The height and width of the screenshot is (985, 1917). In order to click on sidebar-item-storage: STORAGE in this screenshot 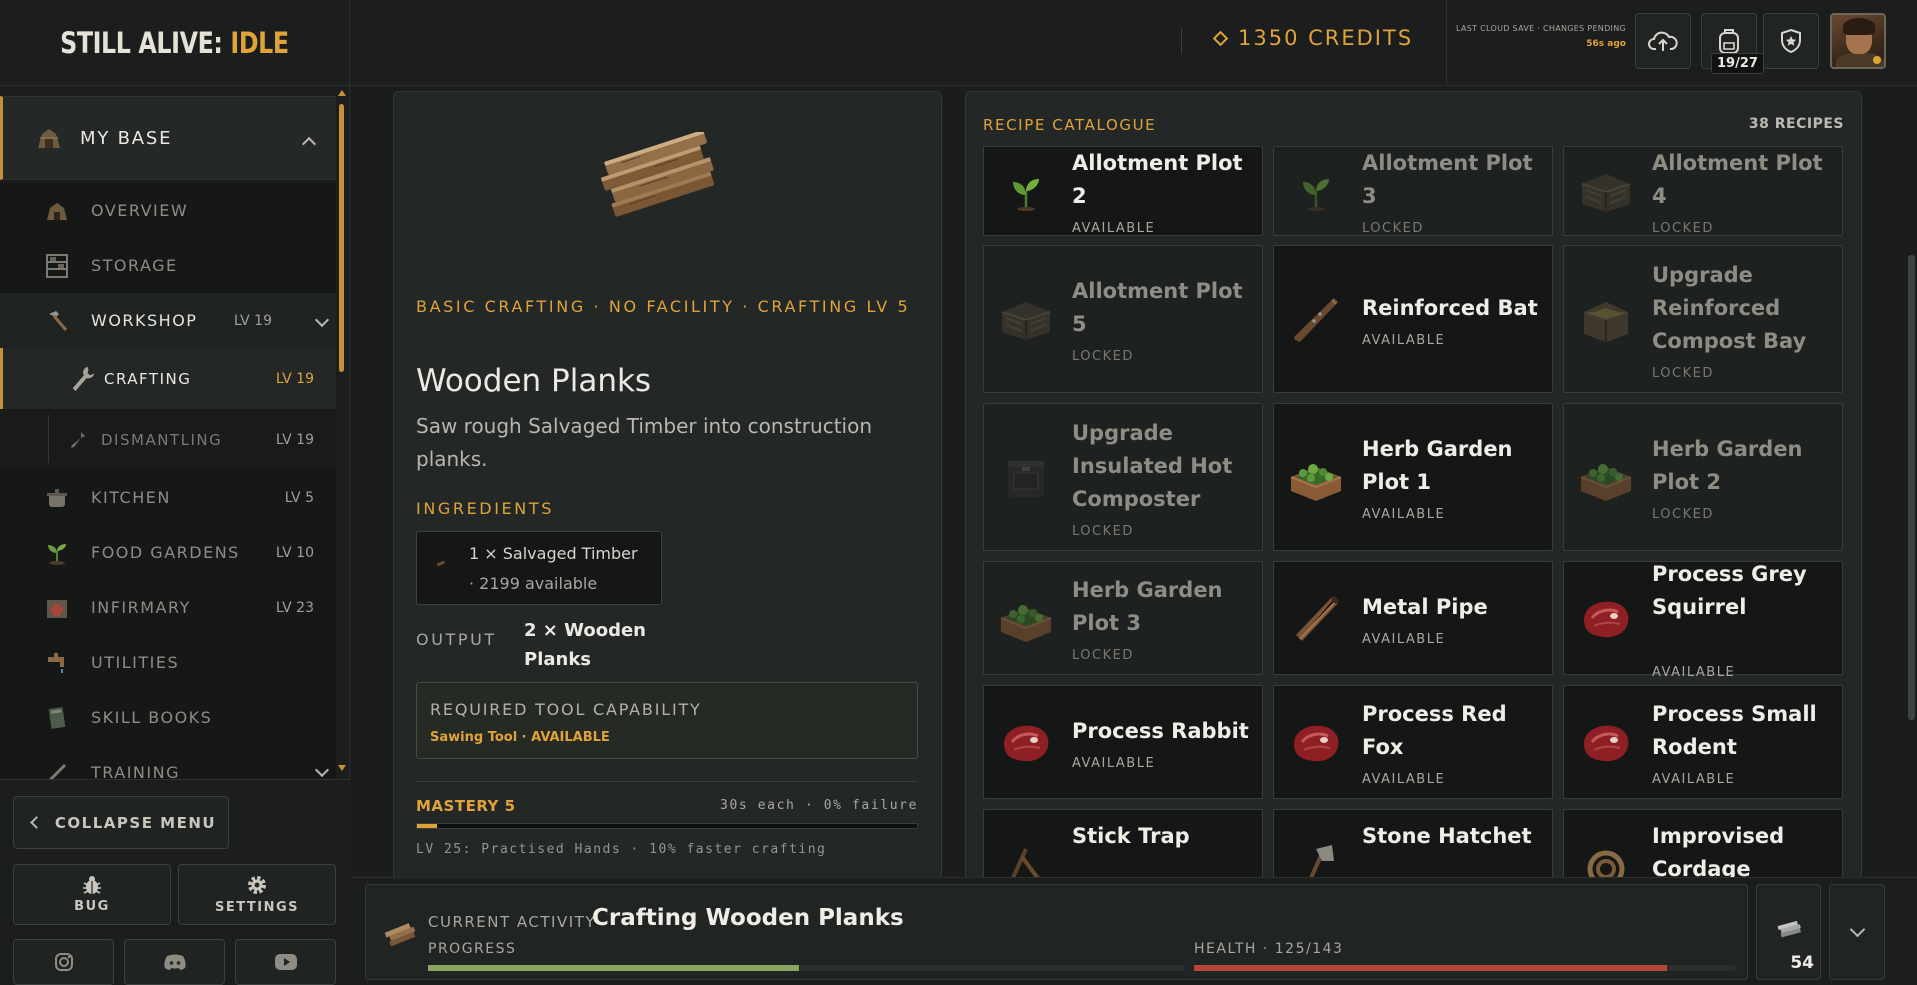, I will do `click(168, 265)`.